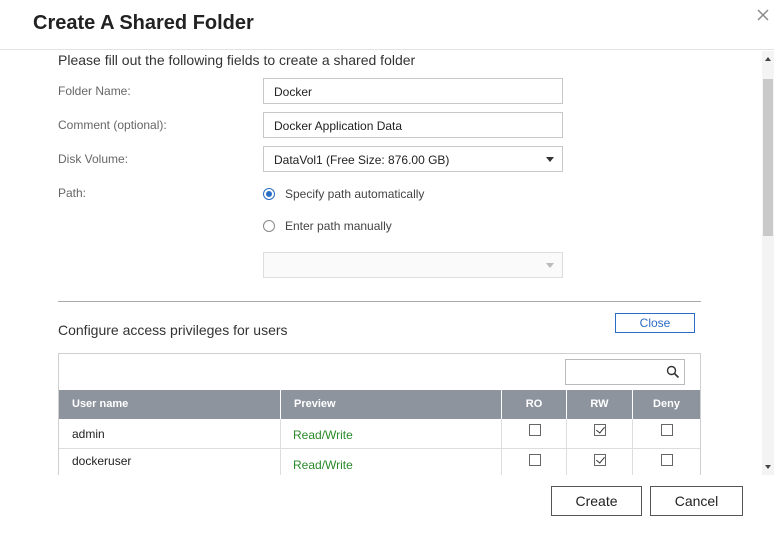 The height and width of the screenshot is (540, 774). What do you see at coordinates (391, 404) in the screenshot?
I see `column-header-preview: Preview` at bounding box center [391, 404].